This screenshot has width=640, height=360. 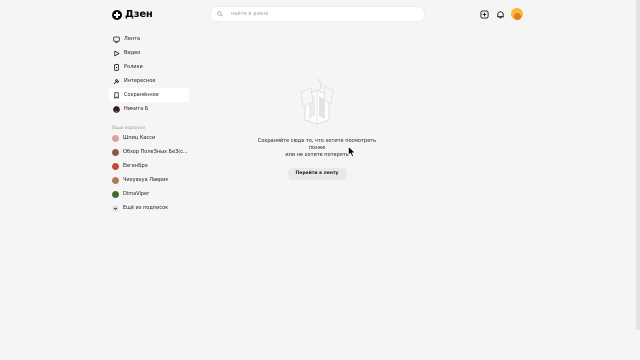 I want to click on feed-icon, so click(x=116, y=39).